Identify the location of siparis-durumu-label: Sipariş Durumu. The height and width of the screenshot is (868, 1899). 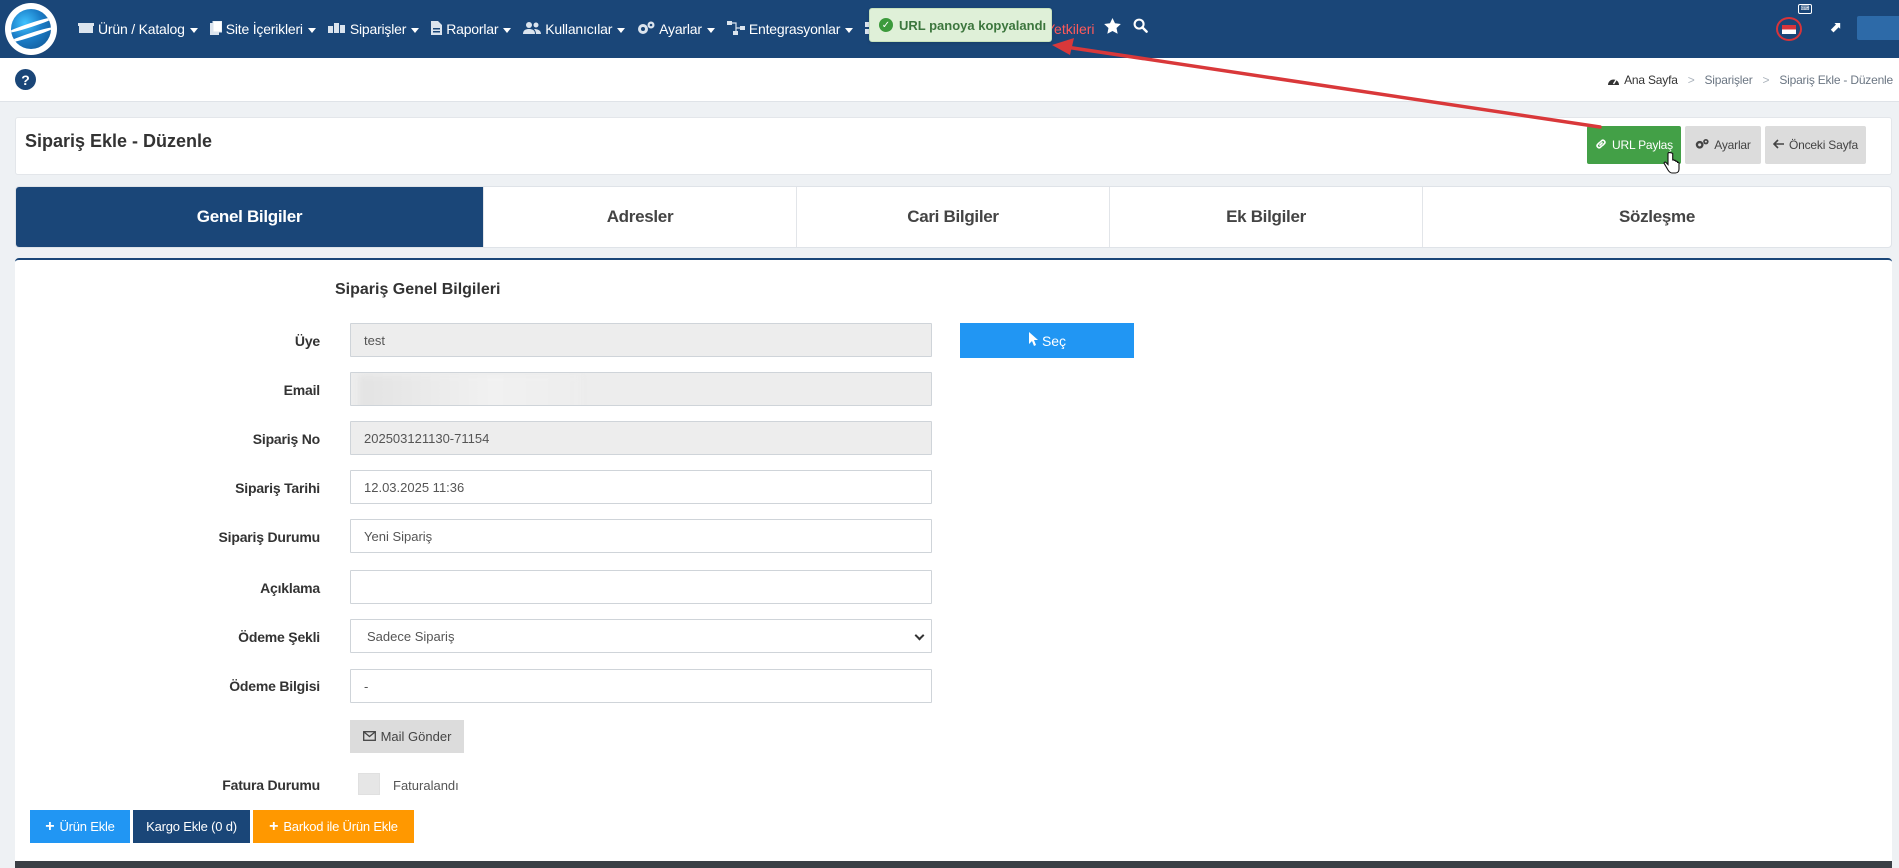
(269, 537).